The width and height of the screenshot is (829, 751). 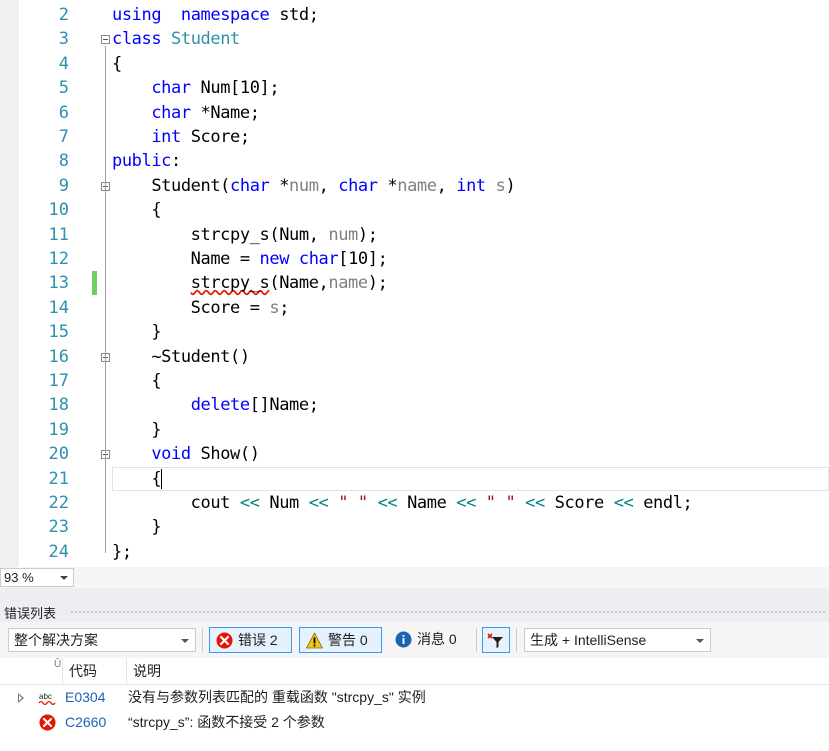 What do you see at coordinates (437, 639) in the screenshot?
I see `messages-filter-label: 消息 0` at bounding box center [437, 639].